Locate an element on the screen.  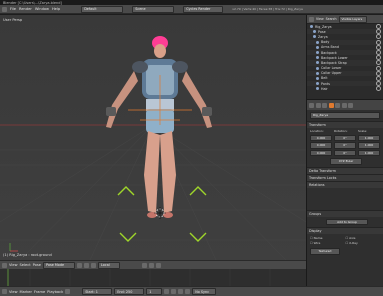
outliner-header: View Search Visible Layers is located at coordinates (345, 19).